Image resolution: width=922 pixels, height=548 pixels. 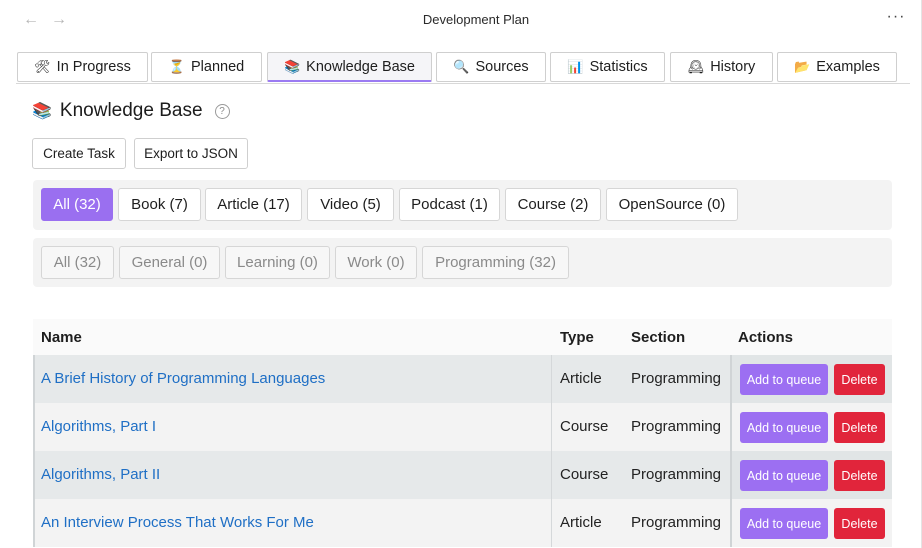 I want to click on item-name-link: A Brief History of Programming Languages, so click(x=183, y=378).